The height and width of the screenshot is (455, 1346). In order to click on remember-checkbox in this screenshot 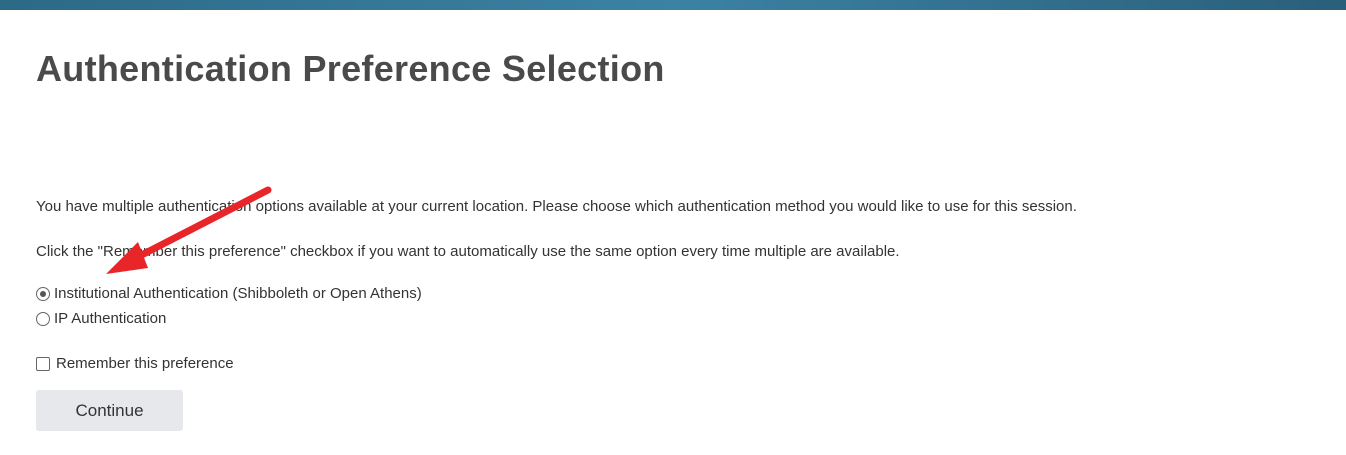, I will do `click(43, 363)`.